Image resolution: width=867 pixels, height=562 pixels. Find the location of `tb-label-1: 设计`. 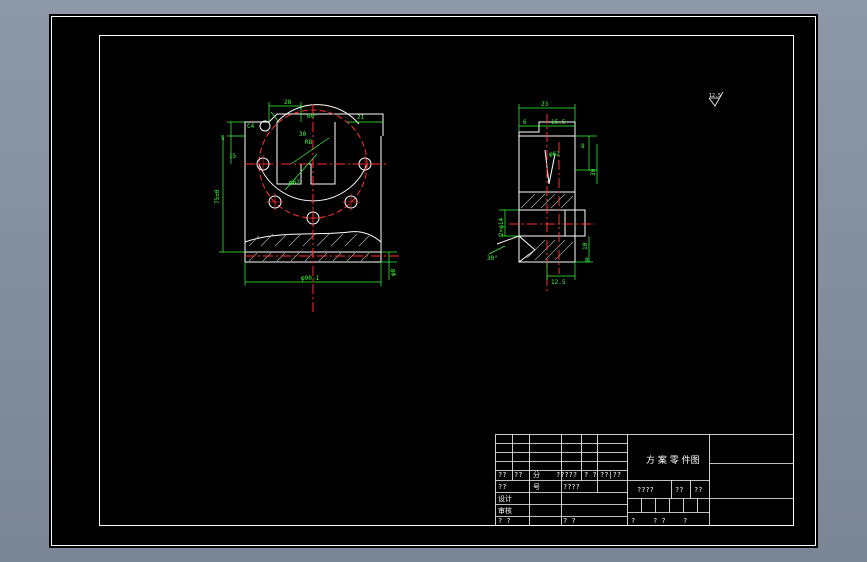

tb-label-1: 设计 is located at coordinates (505, 498).